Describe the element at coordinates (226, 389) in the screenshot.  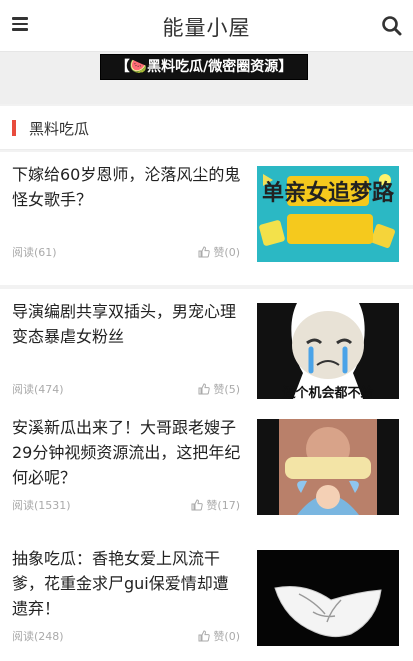
I see `like-count: 赞(5)` at that location.